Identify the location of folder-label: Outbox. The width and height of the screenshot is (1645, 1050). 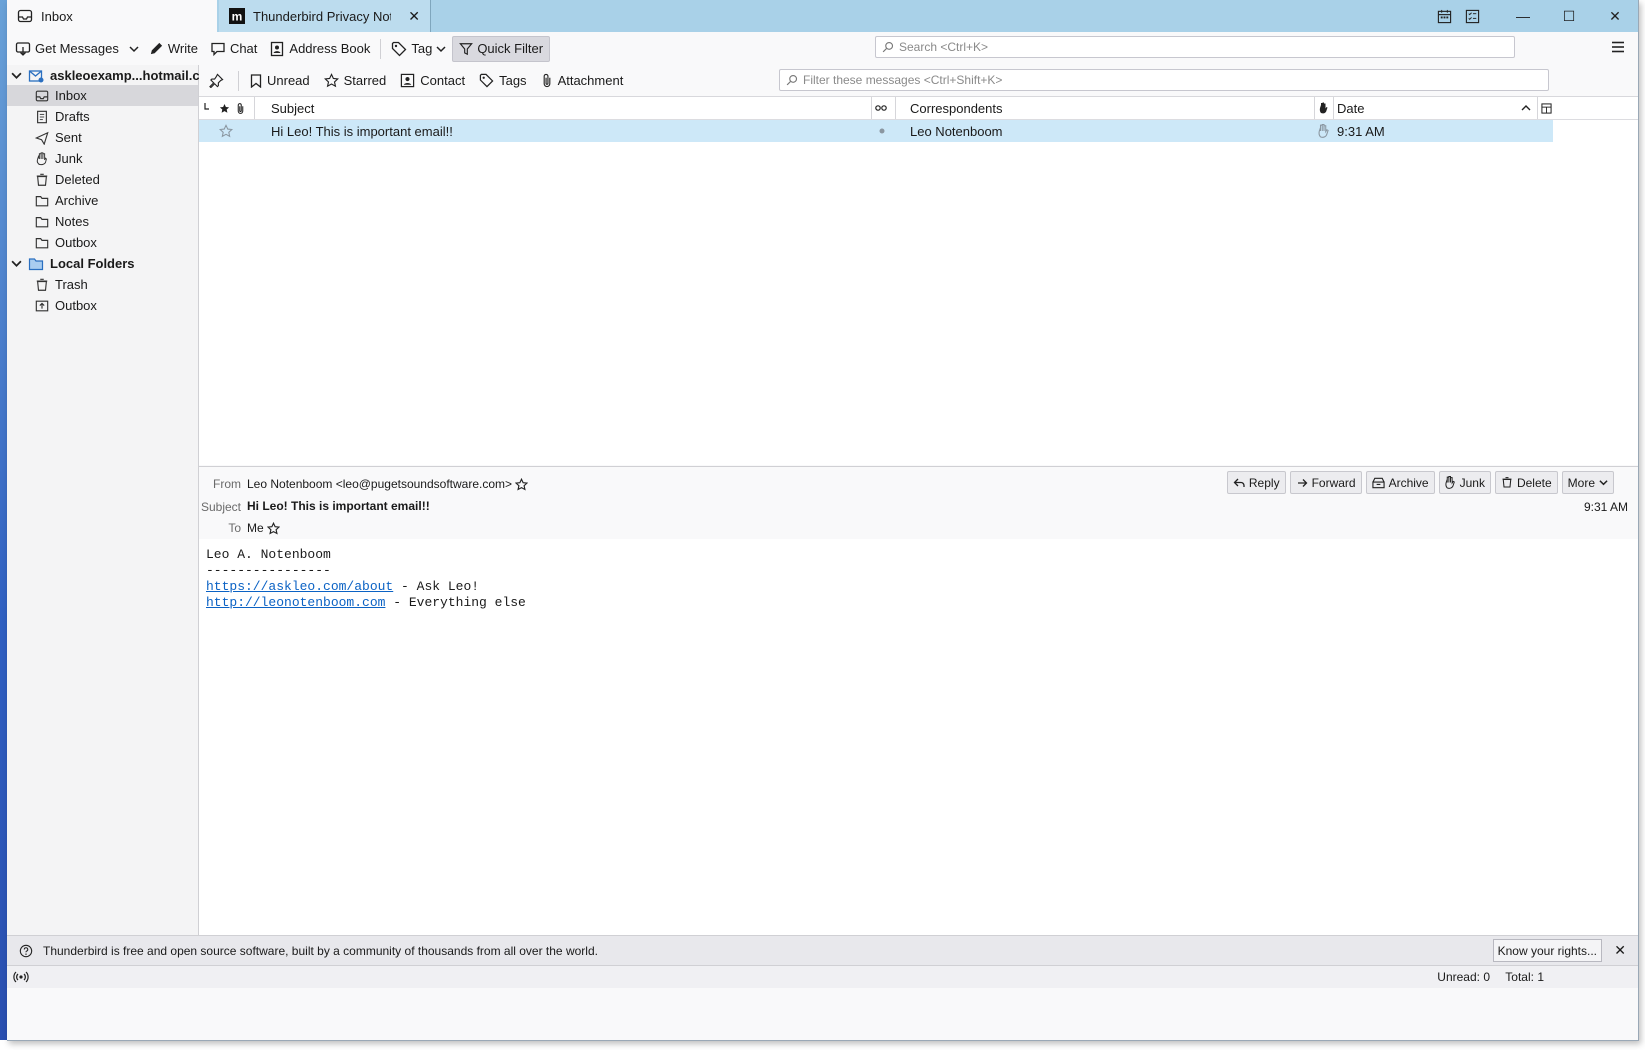
(76, 305).